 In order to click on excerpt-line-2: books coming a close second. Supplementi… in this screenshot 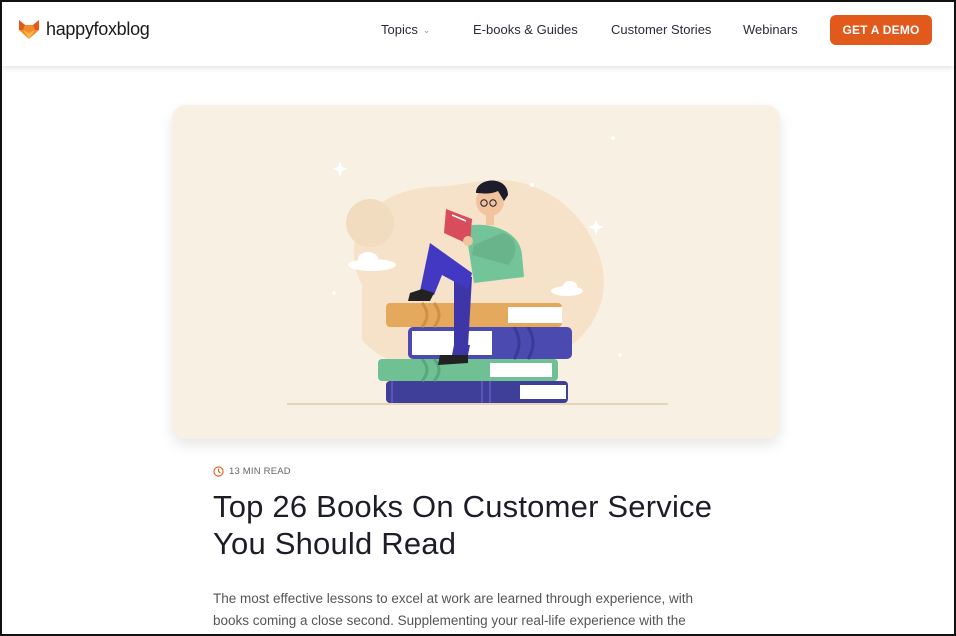, I will do `click(449, 620)`.